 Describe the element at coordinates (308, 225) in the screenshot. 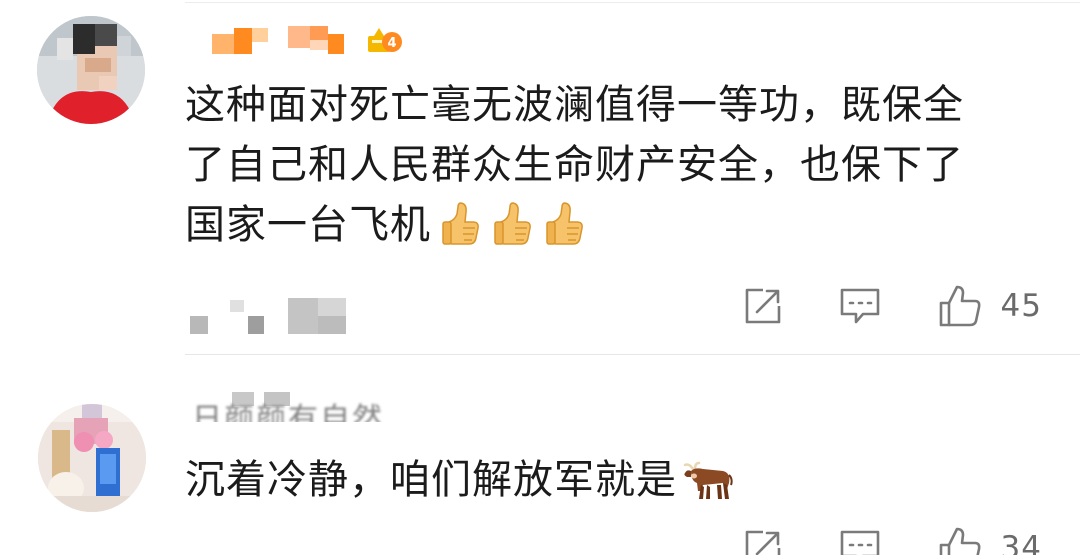

I see `comment-text-segment: 国家一台飞机` at that location.